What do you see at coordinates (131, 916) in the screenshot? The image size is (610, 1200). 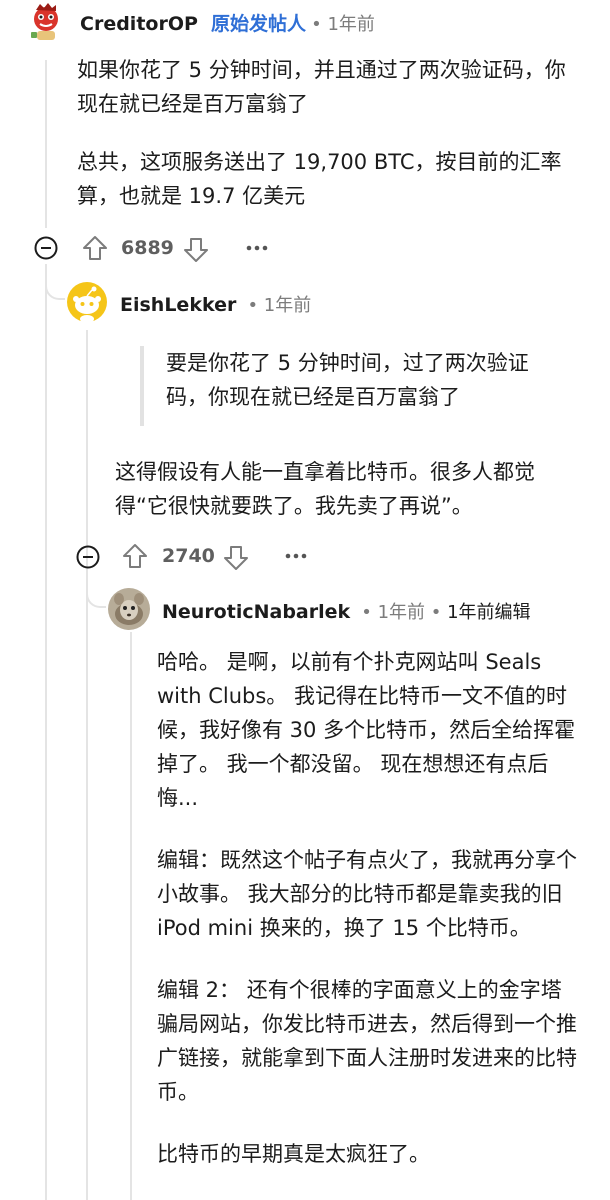 I see `thread-line-level3` at bounding box center [131, 916].